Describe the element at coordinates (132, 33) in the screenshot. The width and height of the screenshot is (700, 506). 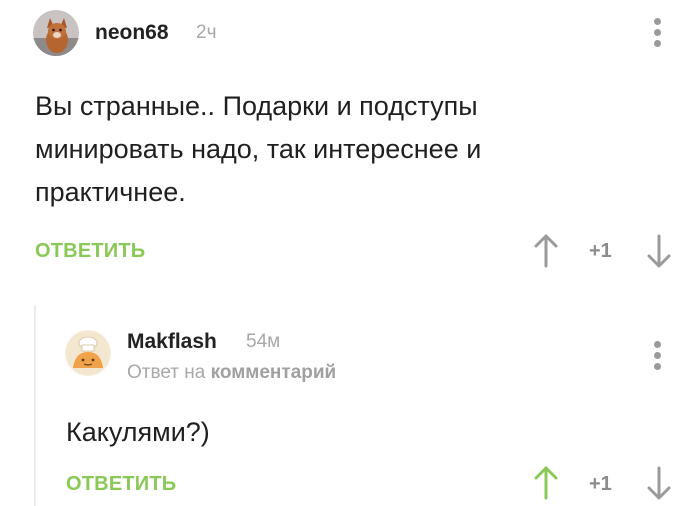
I see `username: neon68` at that location.